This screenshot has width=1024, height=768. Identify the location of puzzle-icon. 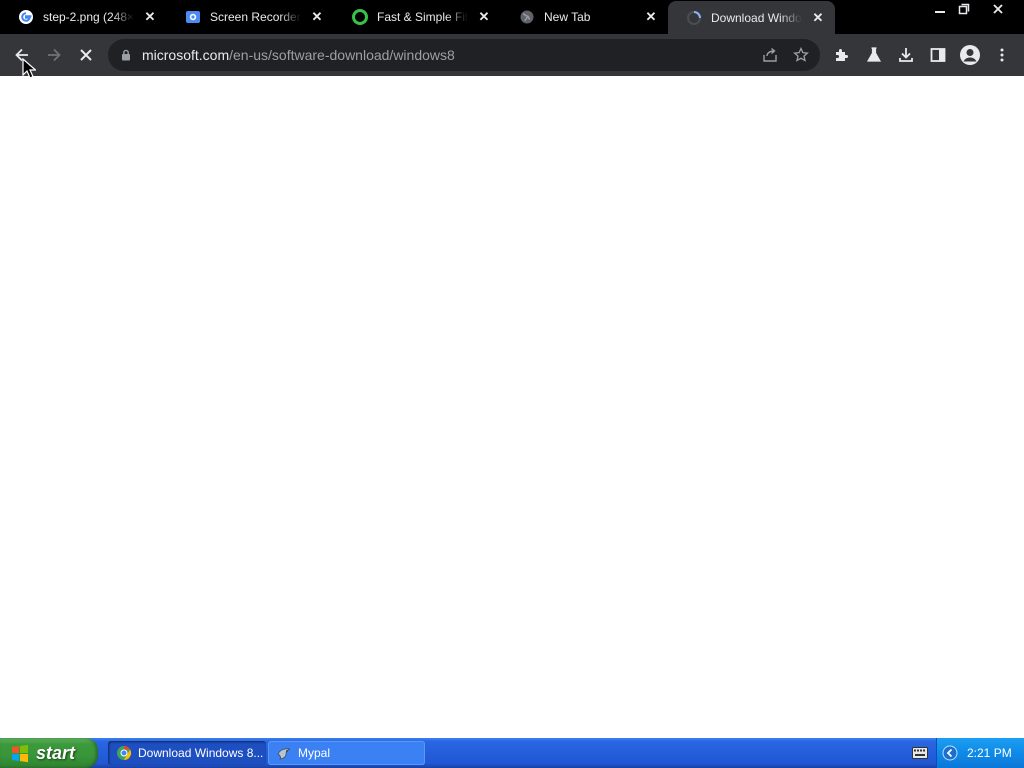
(842, 55).